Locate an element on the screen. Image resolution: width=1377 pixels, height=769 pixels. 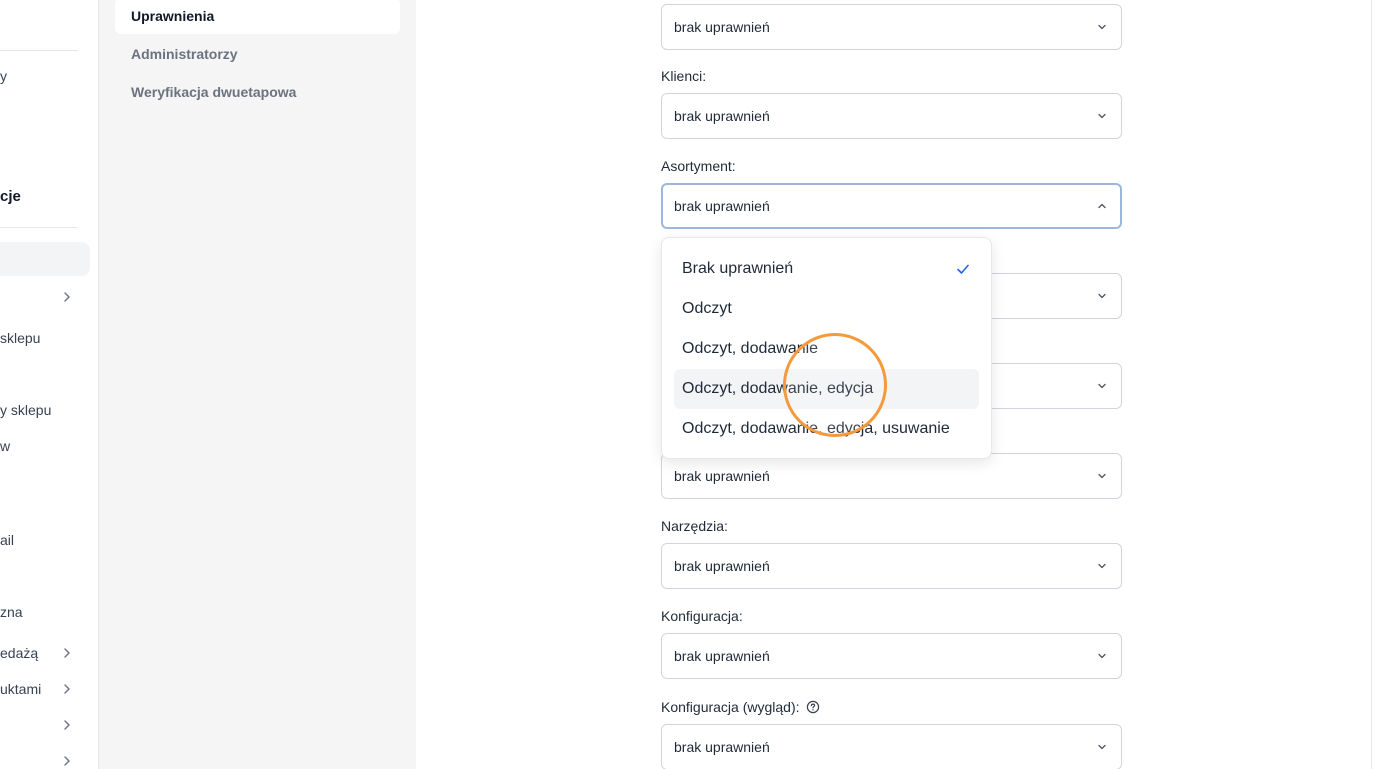
nav-item-fragment: y is located at coordinates (3, 76).